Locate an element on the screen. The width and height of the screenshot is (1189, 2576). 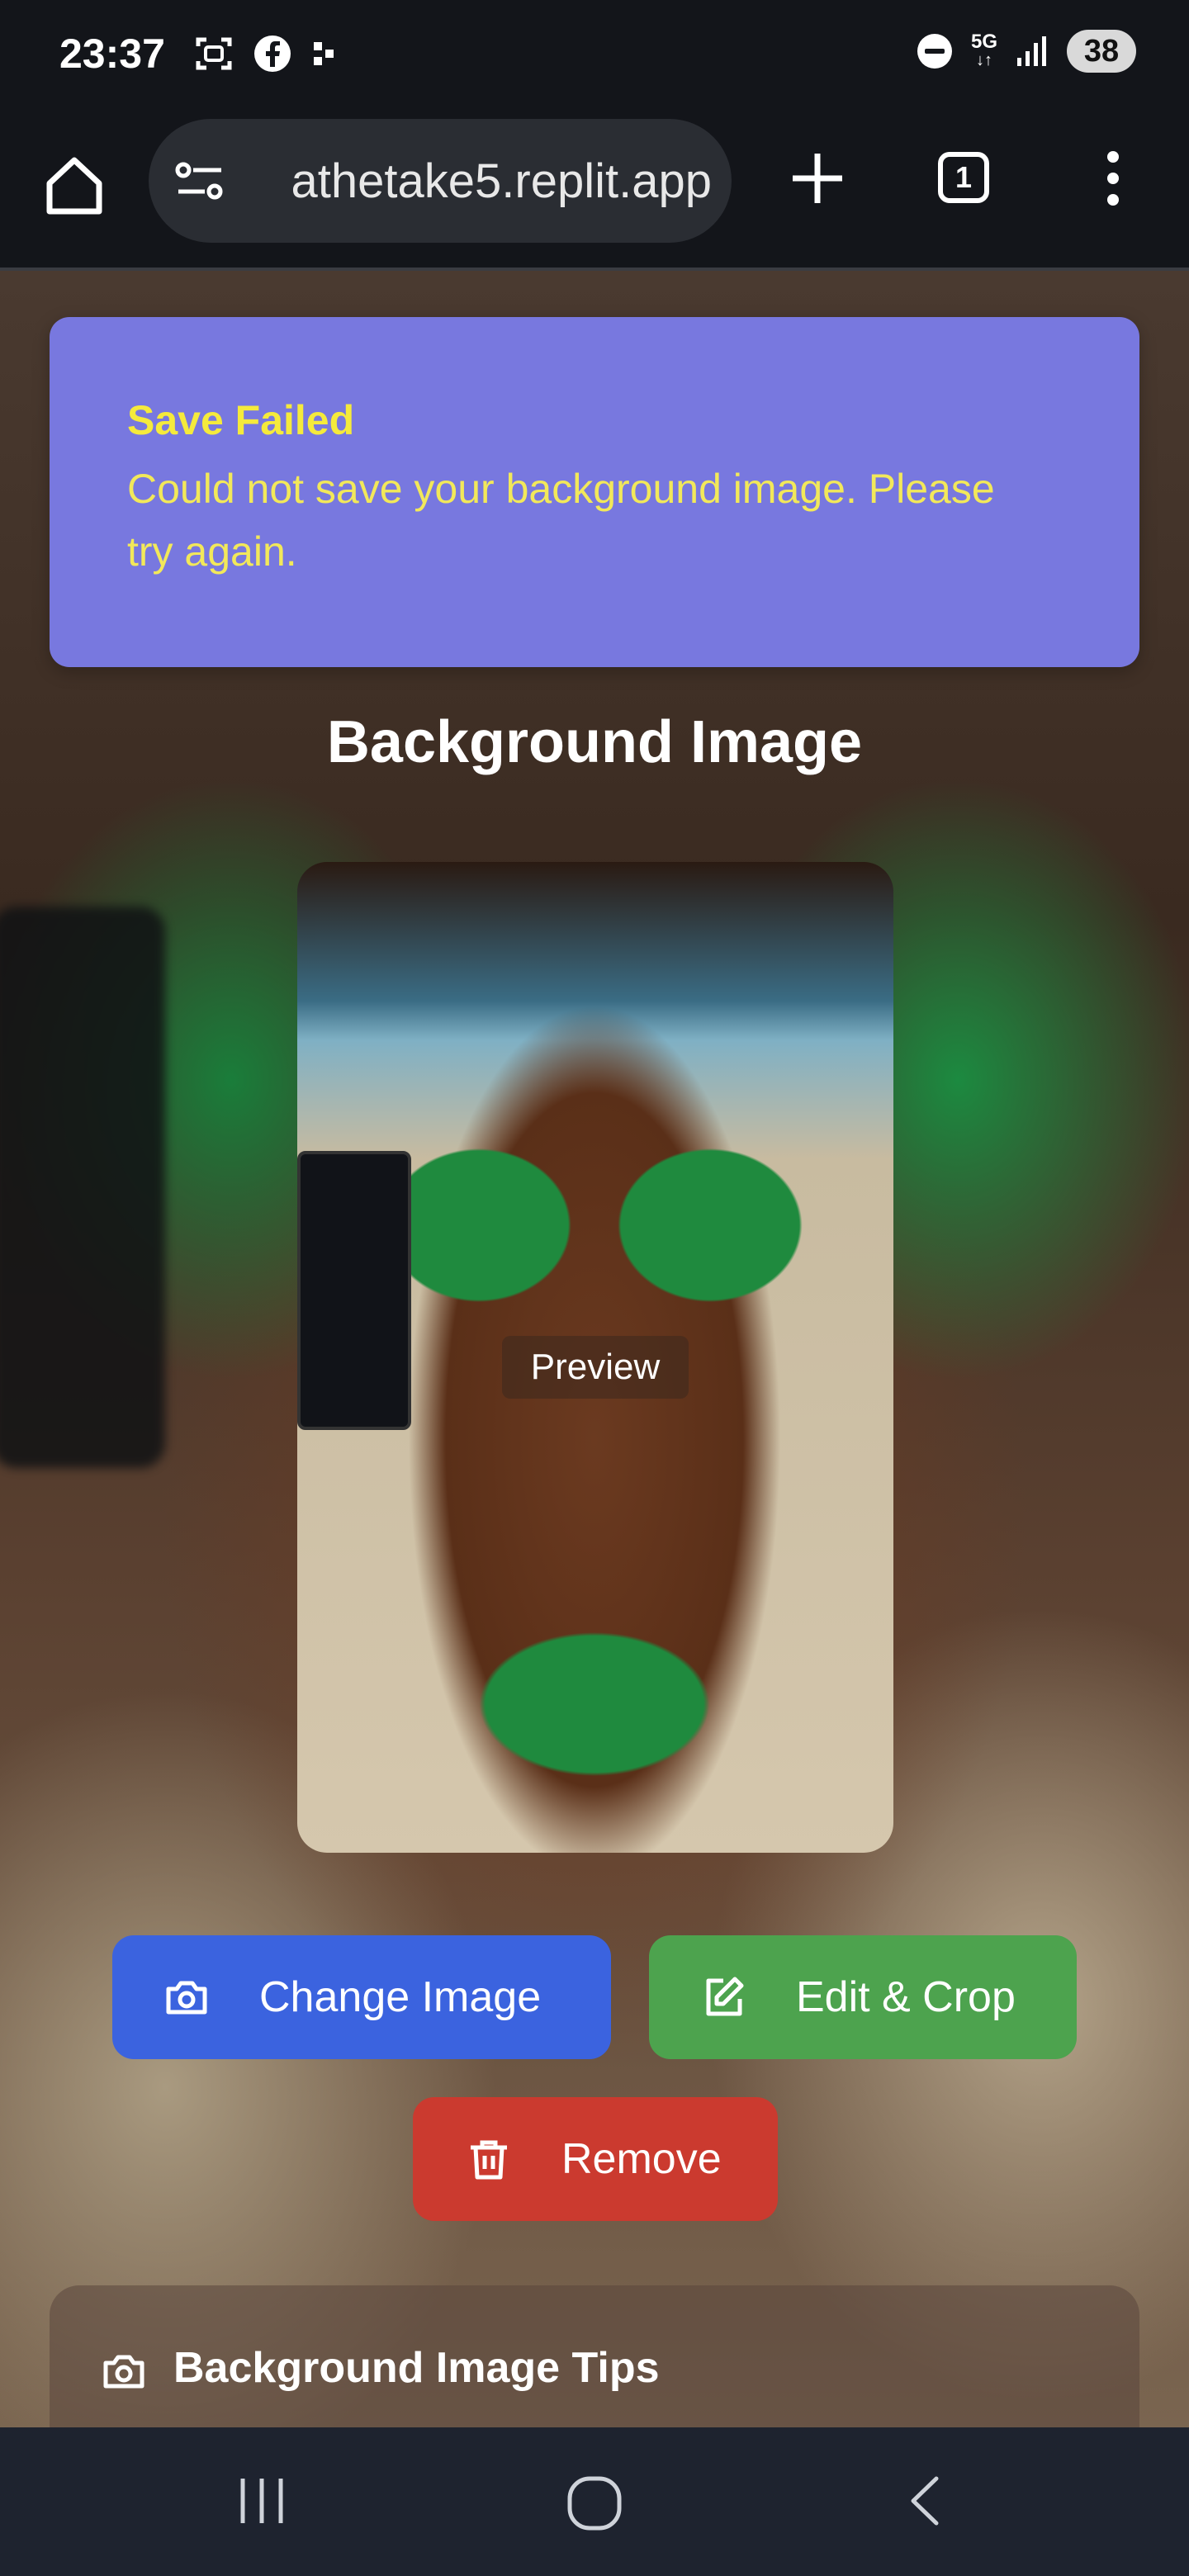
browser-toolbar: athetake5.replit.app 1 is located at coordinates (594, 191).